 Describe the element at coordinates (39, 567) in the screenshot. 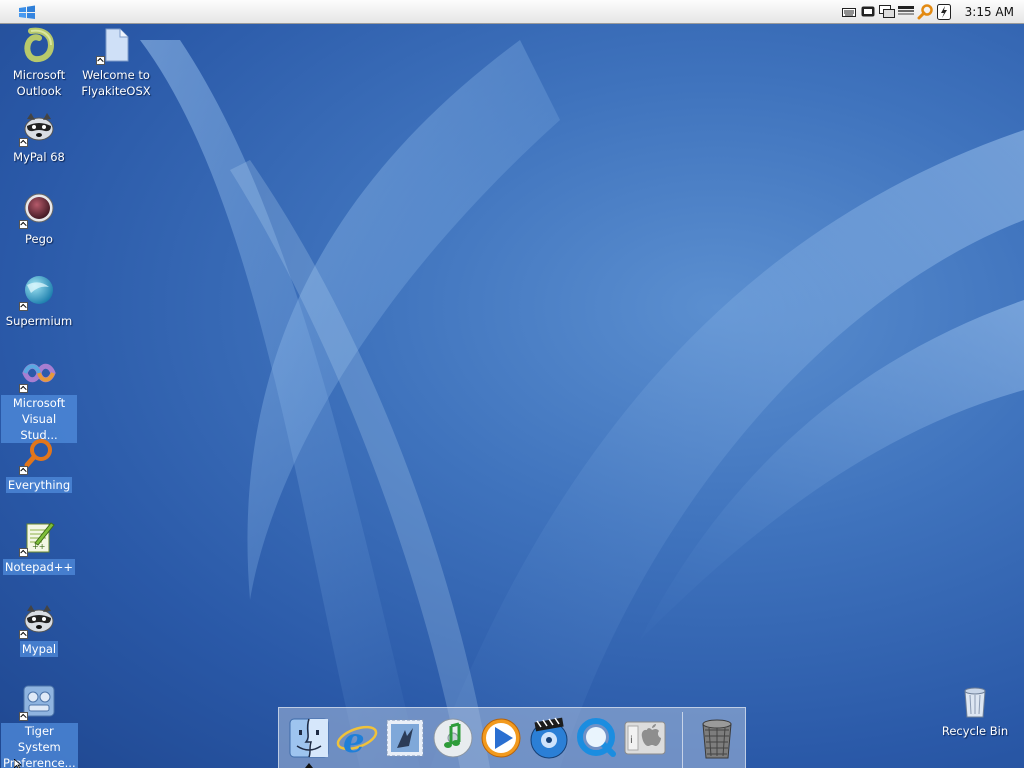

I see `desktop-icon-label: Notepad++` at that location.